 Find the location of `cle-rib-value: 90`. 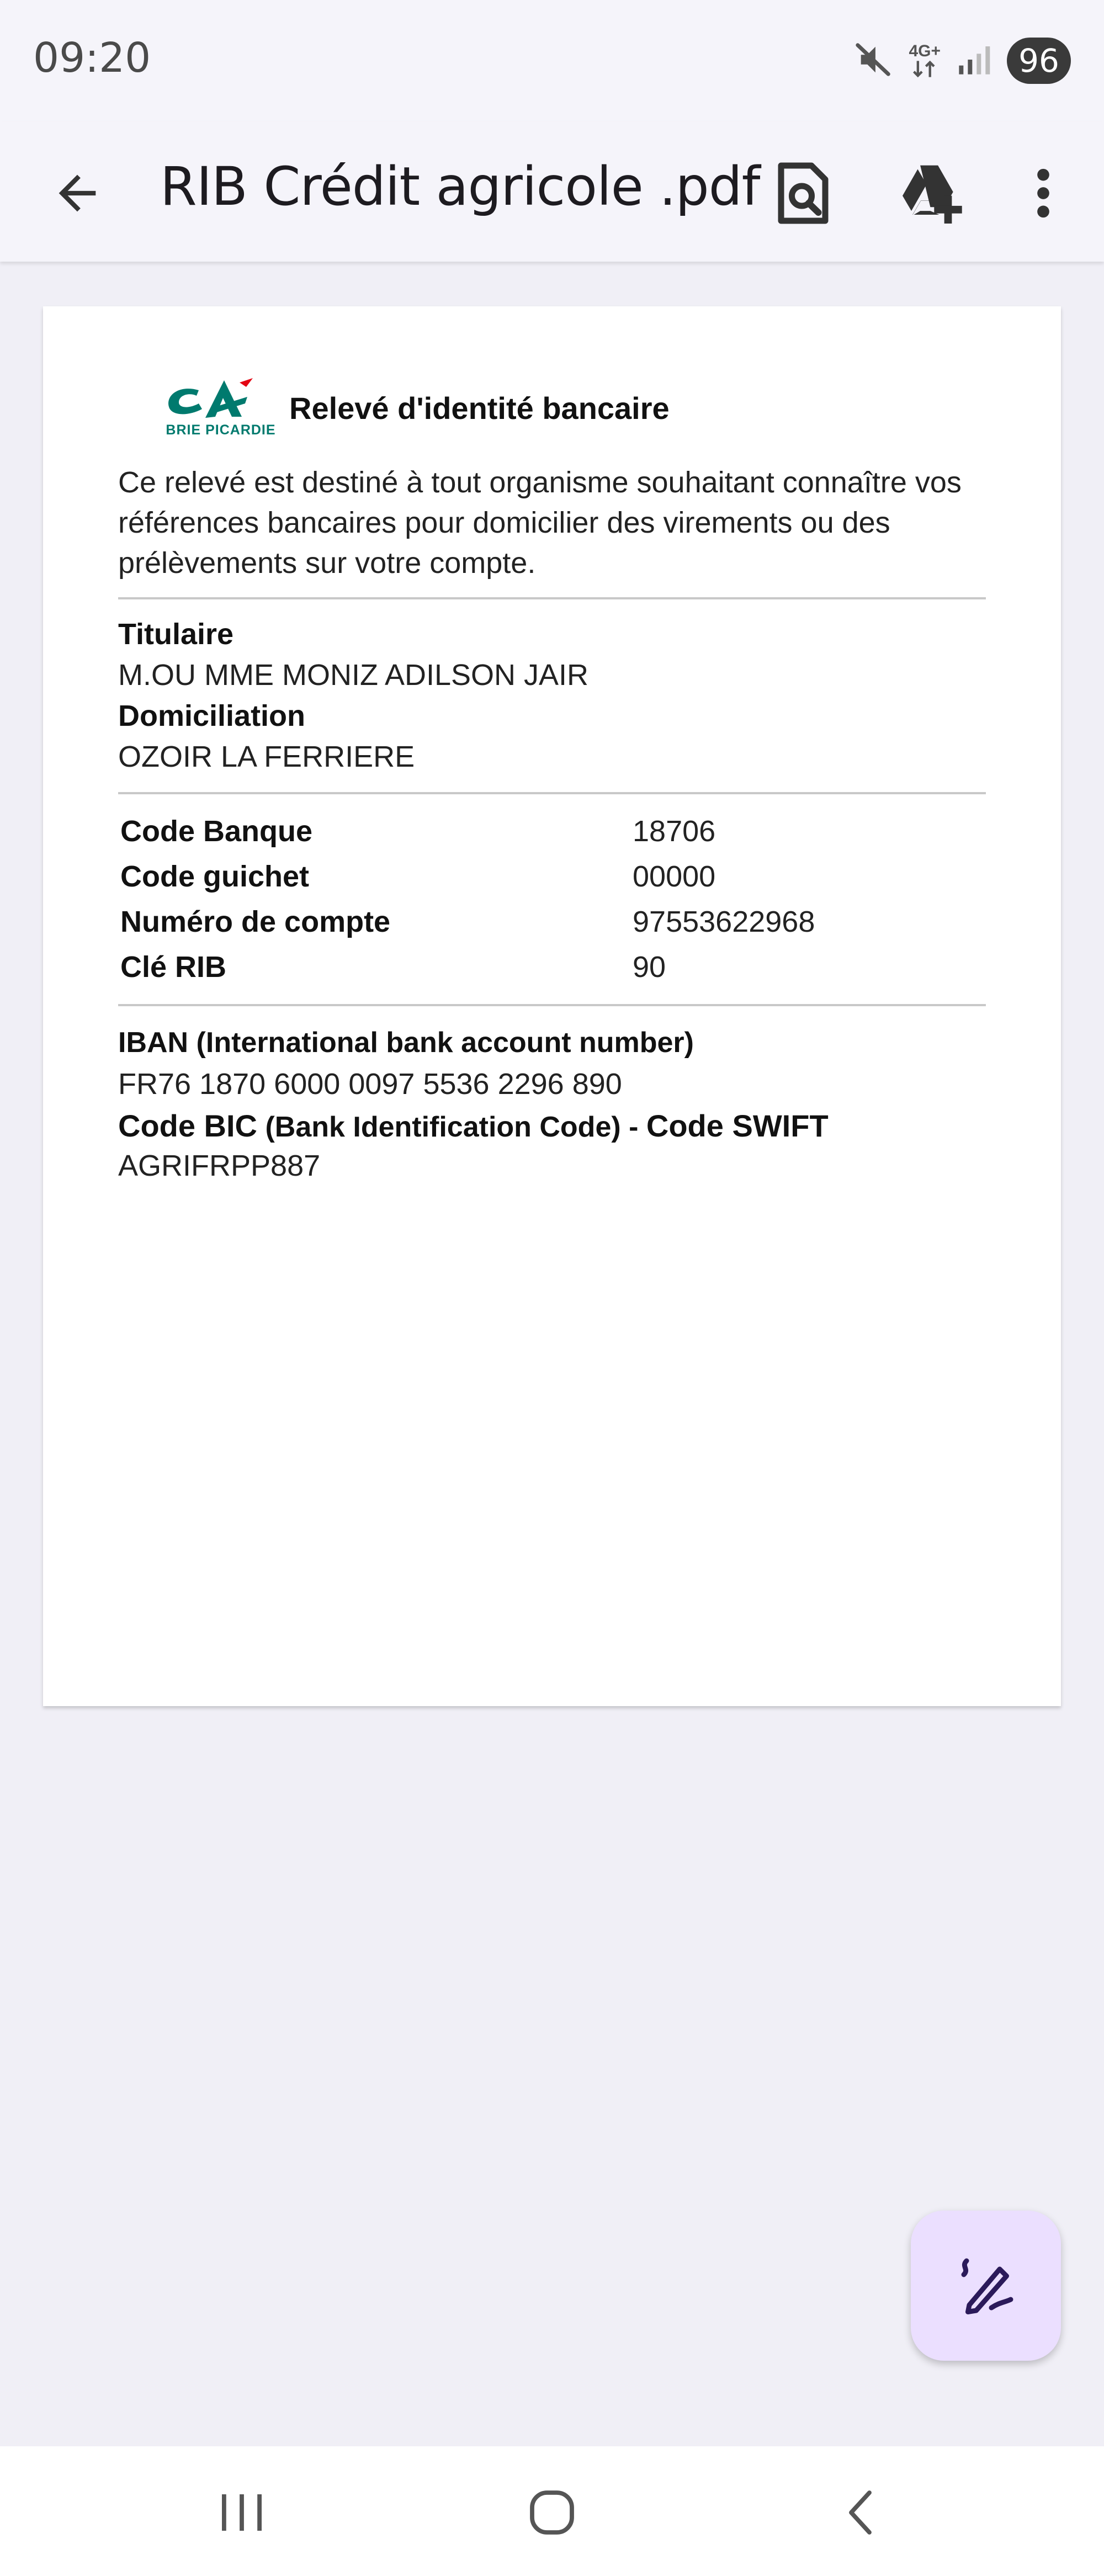

cle-rib-value: 90 is located at coordinates (650, 967).